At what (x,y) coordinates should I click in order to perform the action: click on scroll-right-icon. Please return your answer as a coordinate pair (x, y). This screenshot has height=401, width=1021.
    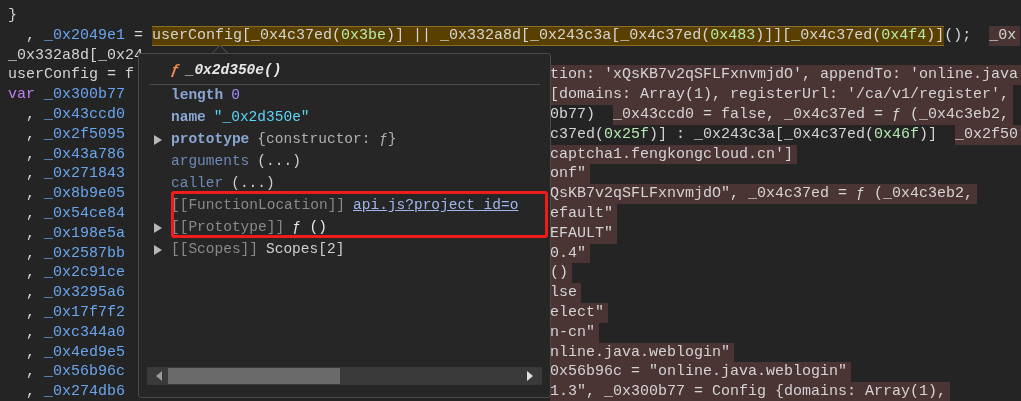
    Looking at the image, I should click on (530, 376).